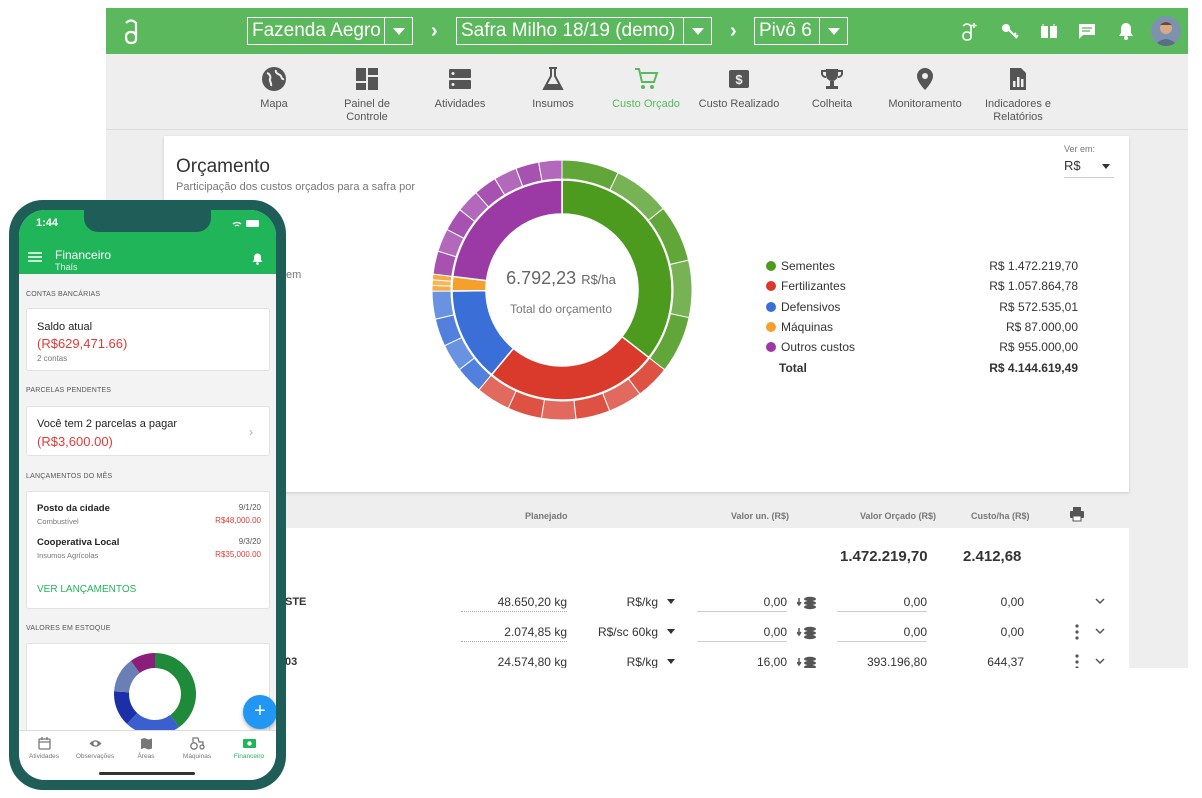 Image resolution: width=1202 pixels, height=798 pixels. I want to click on entry-value: R$48,000.00, so click(238, 520).